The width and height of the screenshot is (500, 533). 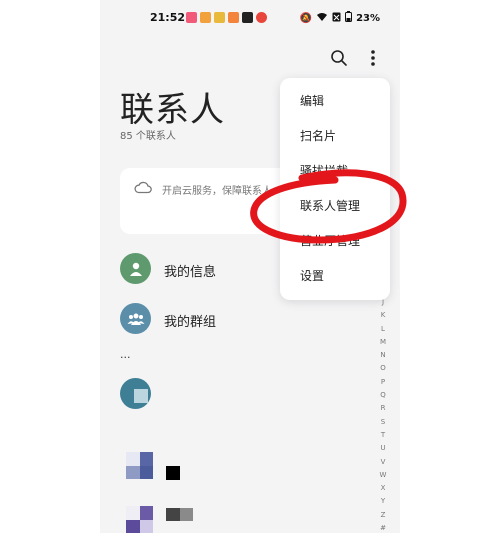 I want to click on cloud-icon, so click(x=143, y=187).